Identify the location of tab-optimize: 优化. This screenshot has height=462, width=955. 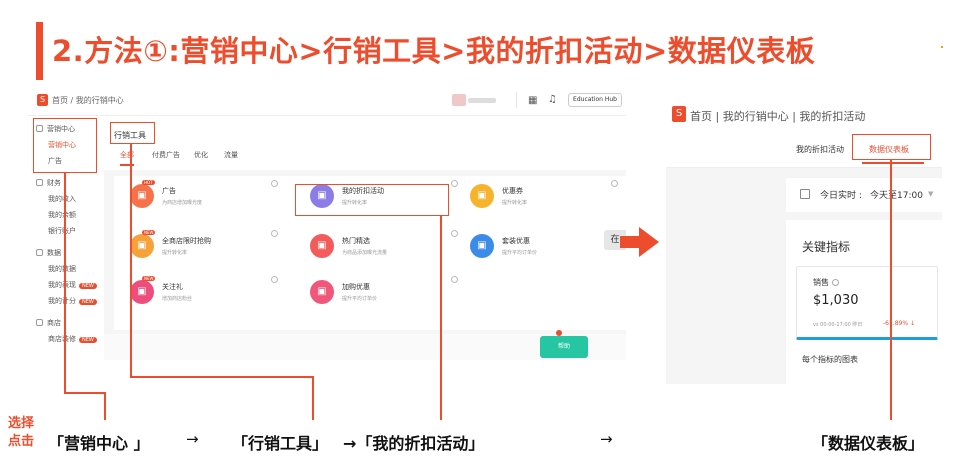
(201, 155).